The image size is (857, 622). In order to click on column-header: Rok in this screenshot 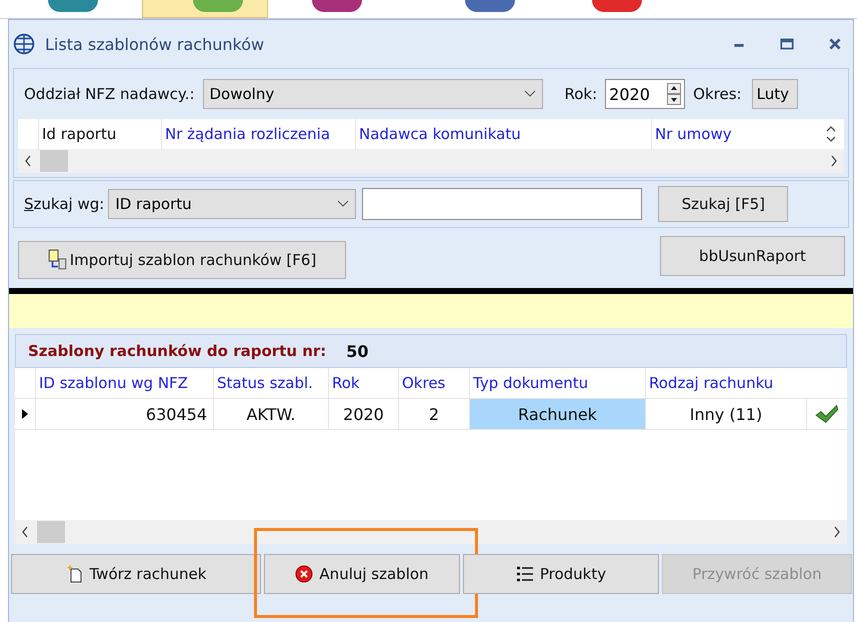, I will do `click(363, 383)`.